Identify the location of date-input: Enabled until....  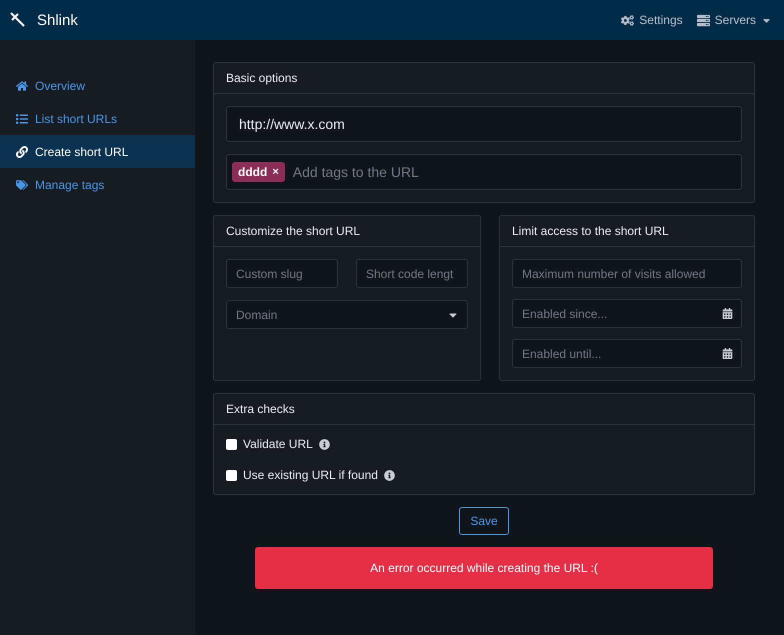
(627, 353).